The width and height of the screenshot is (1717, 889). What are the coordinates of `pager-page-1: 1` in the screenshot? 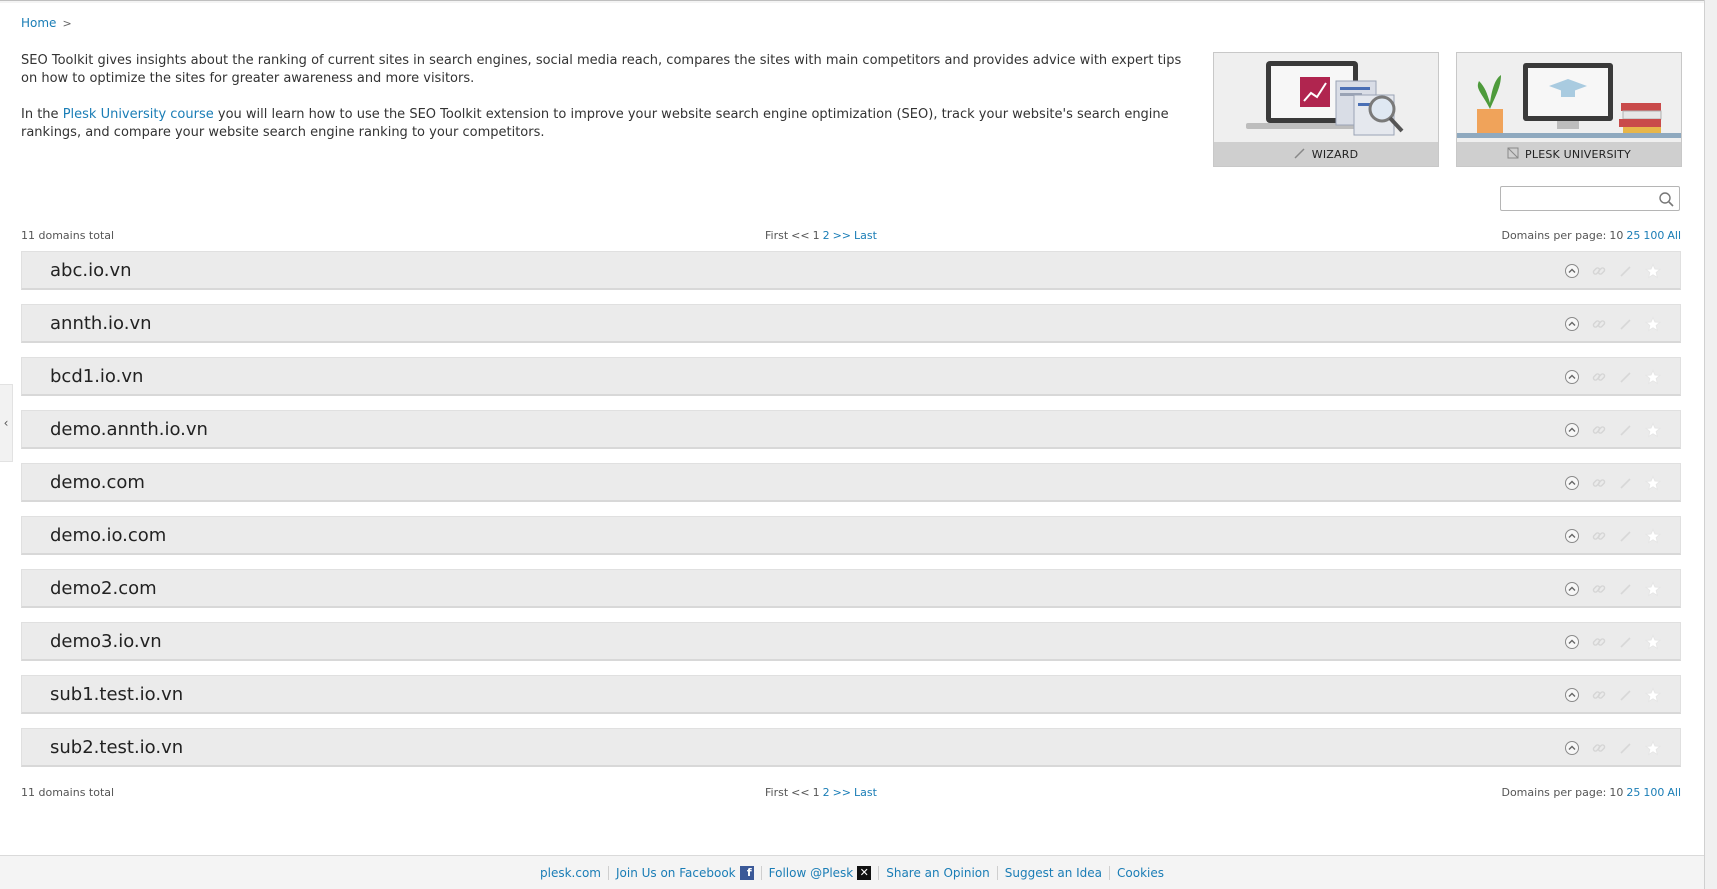 It's located at (816, 792).